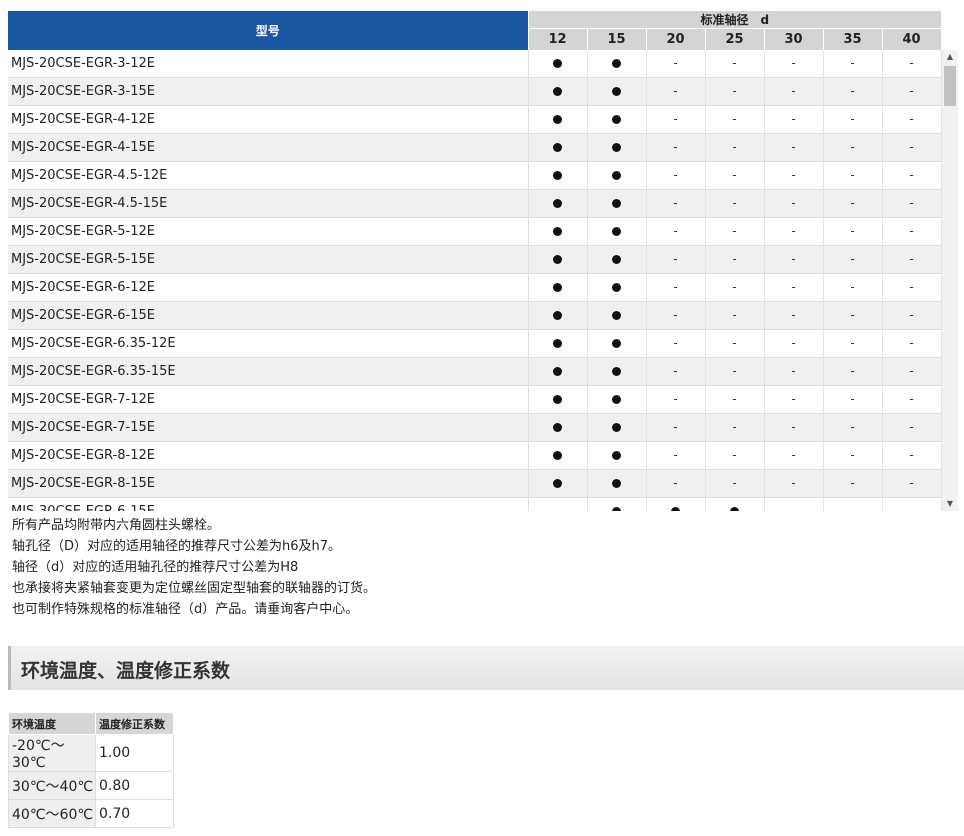 The width and height of the screenshot is (964, 836). What do you see at coordinates (950, 280) in the screenshot?
I see `vertical-scrollbar: ▲ ▼` at bounding box center [950, 280].